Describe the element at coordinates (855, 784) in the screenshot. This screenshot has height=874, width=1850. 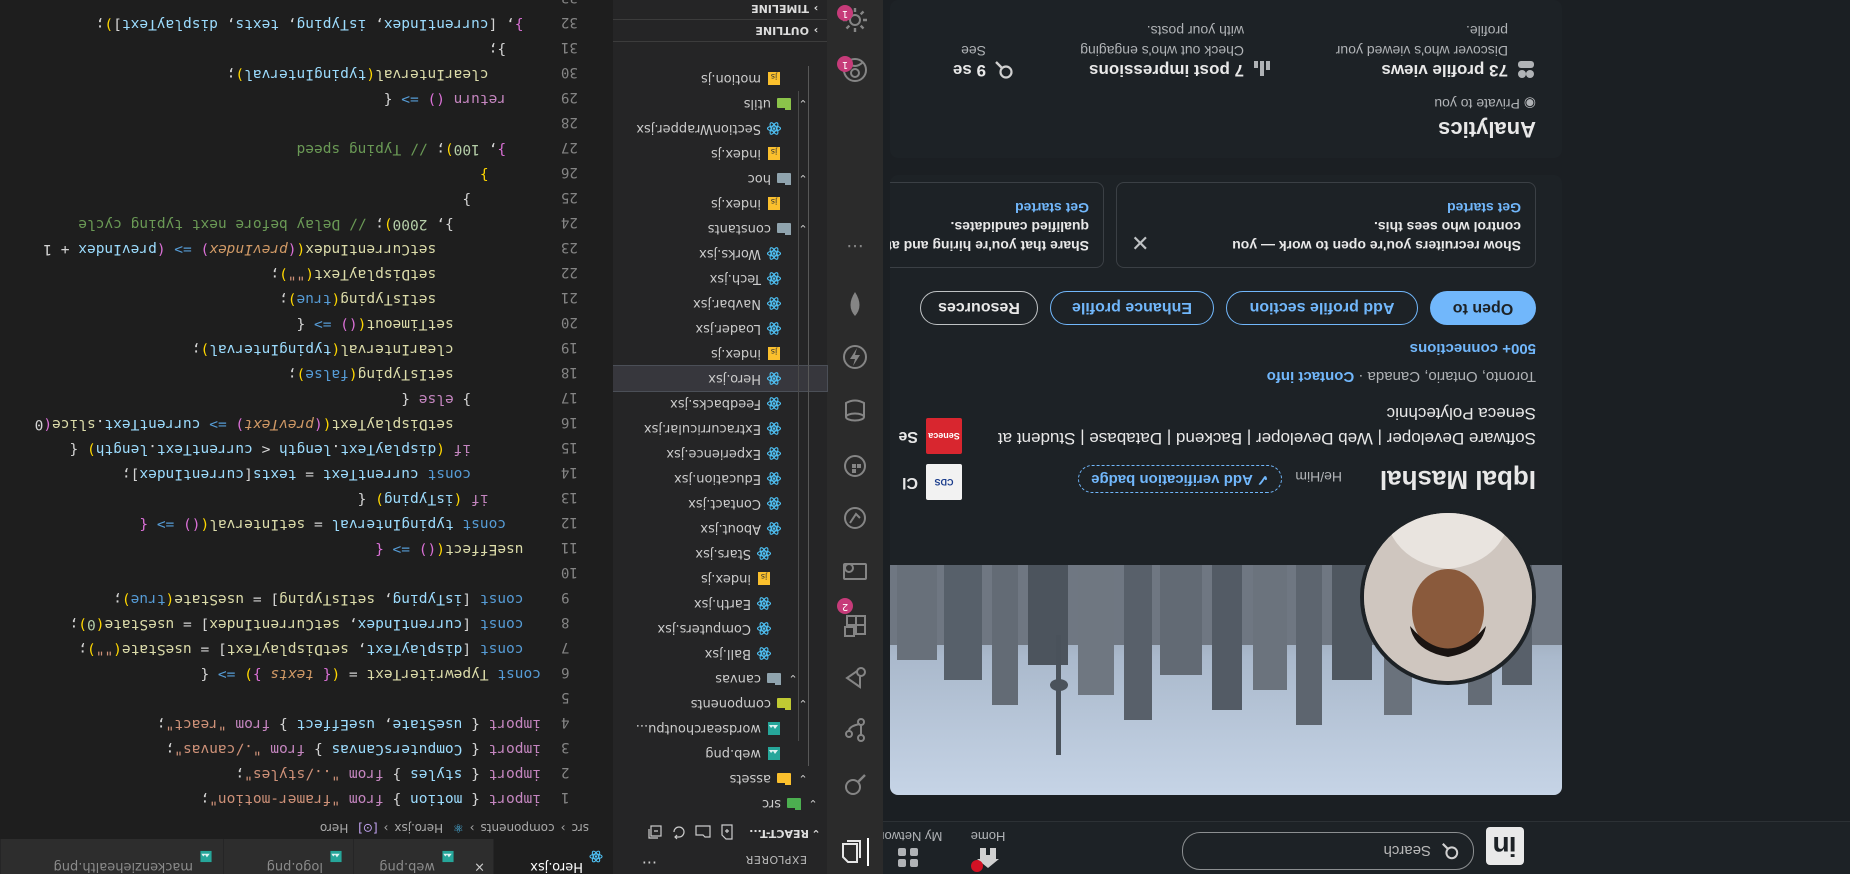
I see `search-icon` at that location.